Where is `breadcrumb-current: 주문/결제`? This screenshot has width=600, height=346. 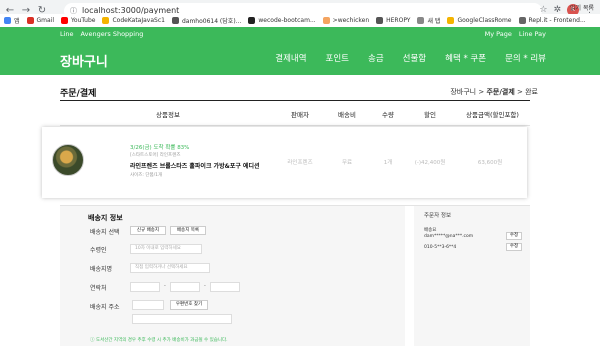
breadcrumb-current: 주문/결제 is located at coordinates (500, 92).